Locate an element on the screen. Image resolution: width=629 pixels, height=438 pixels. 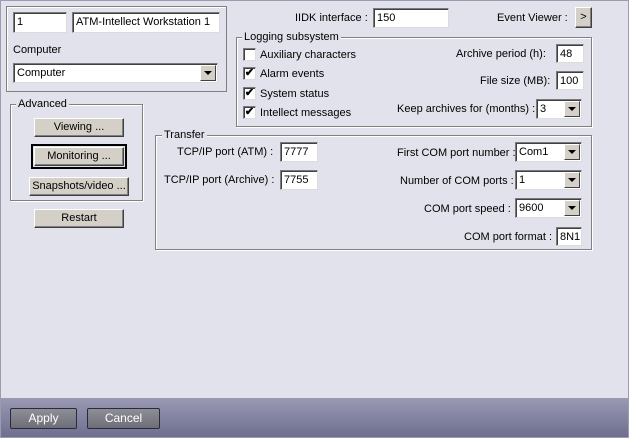
alarm-events-label: Alarm events is located at coordinates (292, 74).